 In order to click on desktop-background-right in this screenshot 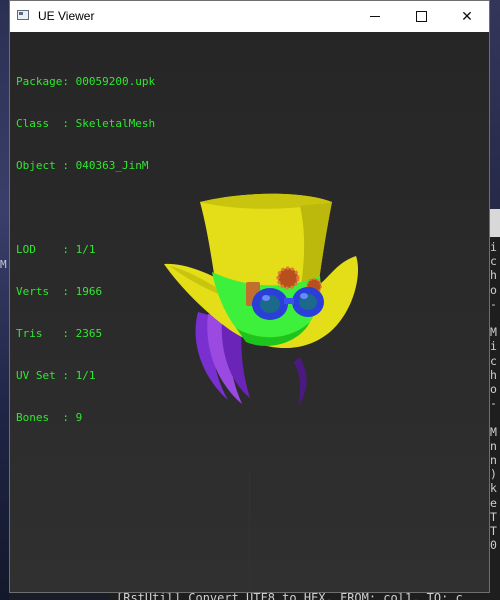, I will do `click(495, 105)`.